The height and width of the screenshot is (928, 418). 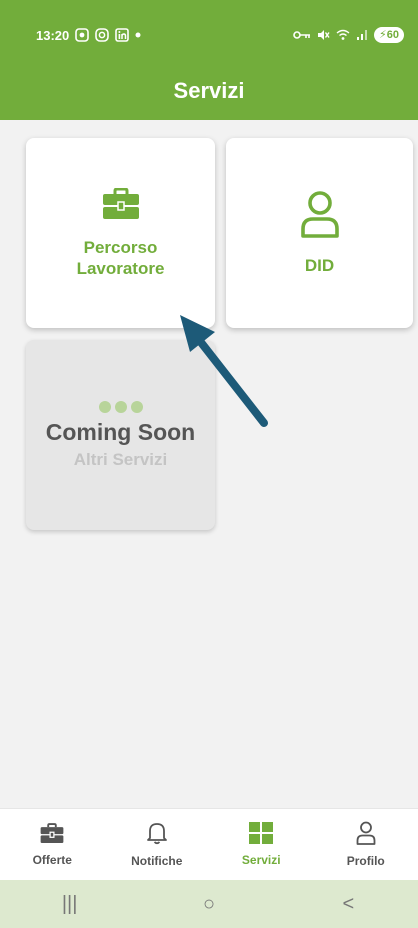 What do you see at coordinates (383, 35) in the screenshot?
I see `battery-icon: ⚡` at bounding box center [383, 35].